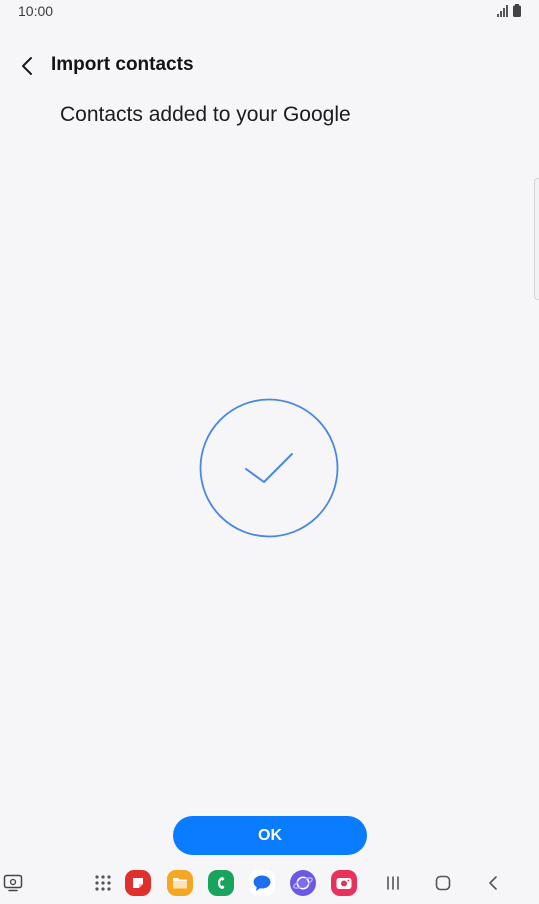 This screenshot has width=539, height=904. I want to click on status-icons, so click(509, 10).